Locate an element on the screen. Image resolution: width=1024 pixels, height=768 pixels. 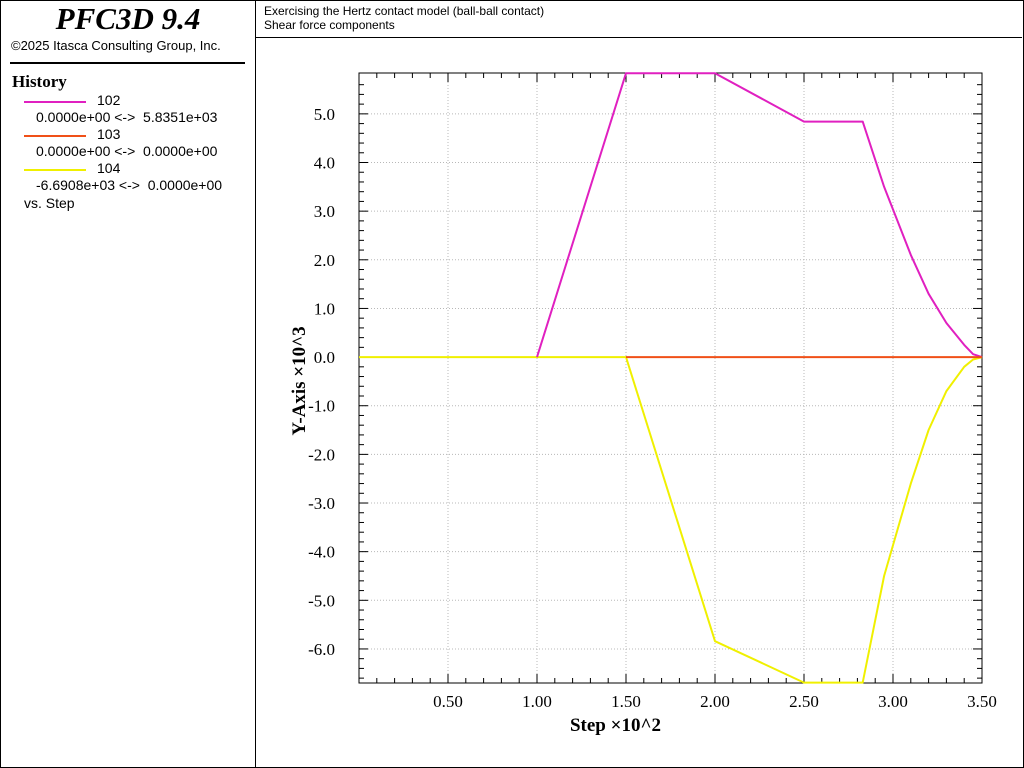
y-tick-label: 2.0 is located at coordinates (324, 260).